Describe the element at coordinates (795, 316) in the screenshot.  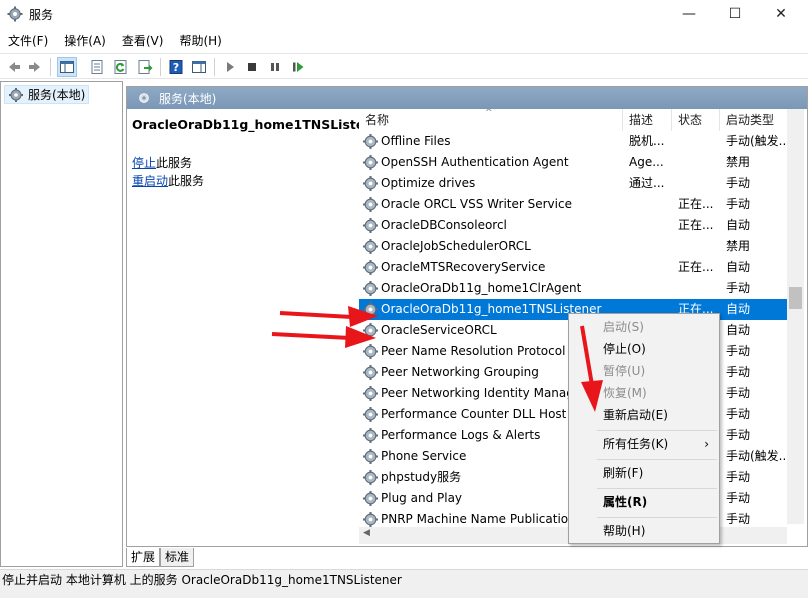
I see `vertical-scrollbar` at that location.